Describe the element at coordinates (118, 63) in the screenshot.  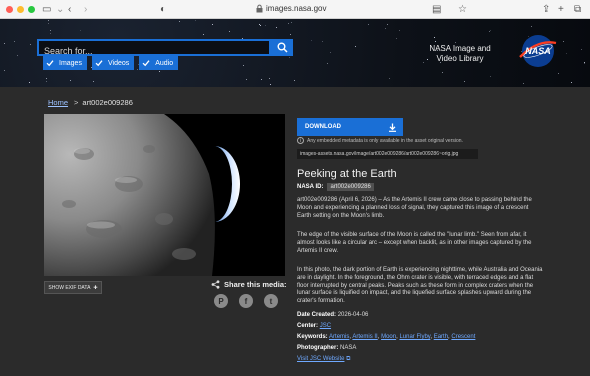
I see `filter-label: Videos` at that location.